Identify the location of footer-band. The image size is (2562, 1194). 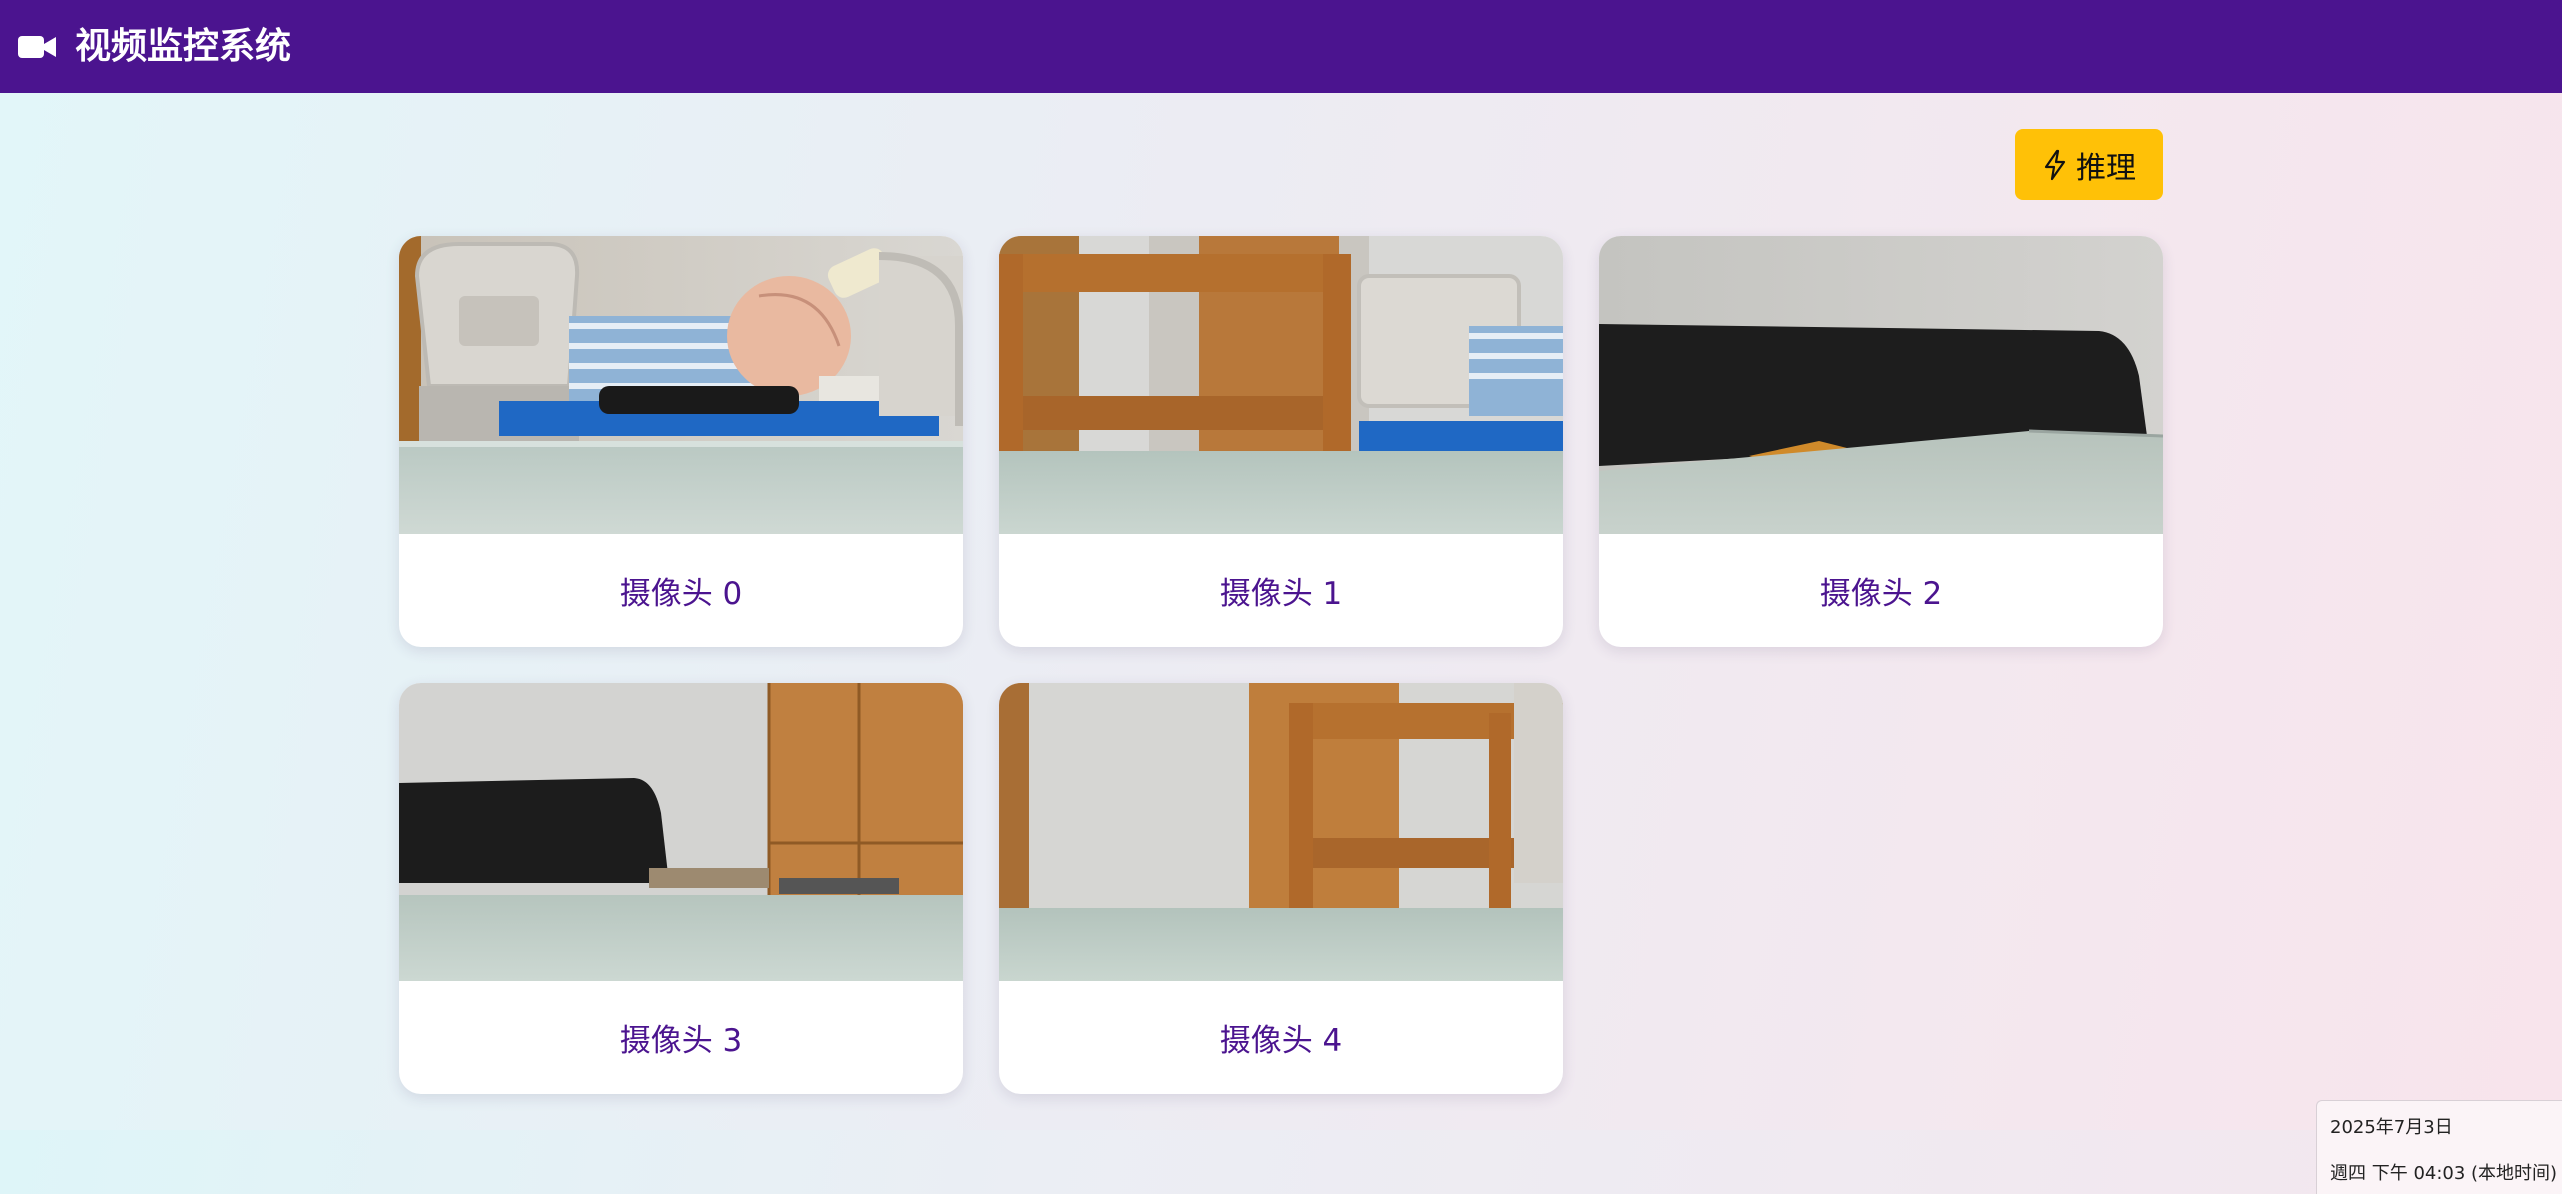
(1281, 1162).